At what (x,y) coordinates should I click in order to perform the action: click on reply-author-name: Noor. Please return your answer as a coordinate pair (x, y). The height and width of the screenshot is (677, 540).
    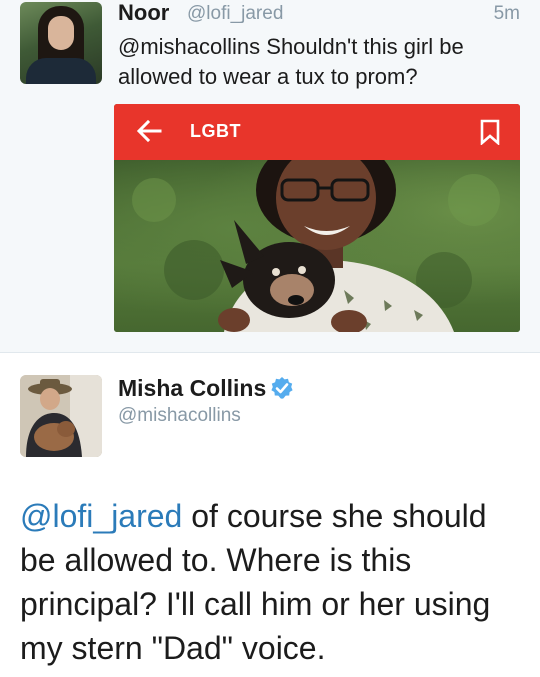
    Looking at the image, I should click on (143, 13).